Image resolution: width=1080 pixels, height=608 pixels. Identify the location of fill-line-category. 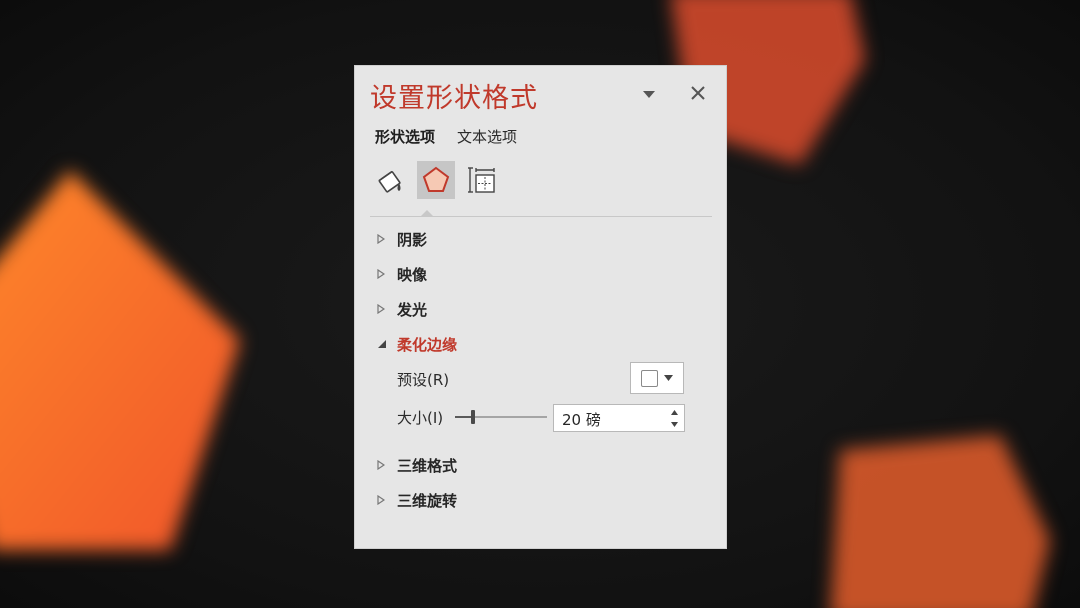
(390, 180).